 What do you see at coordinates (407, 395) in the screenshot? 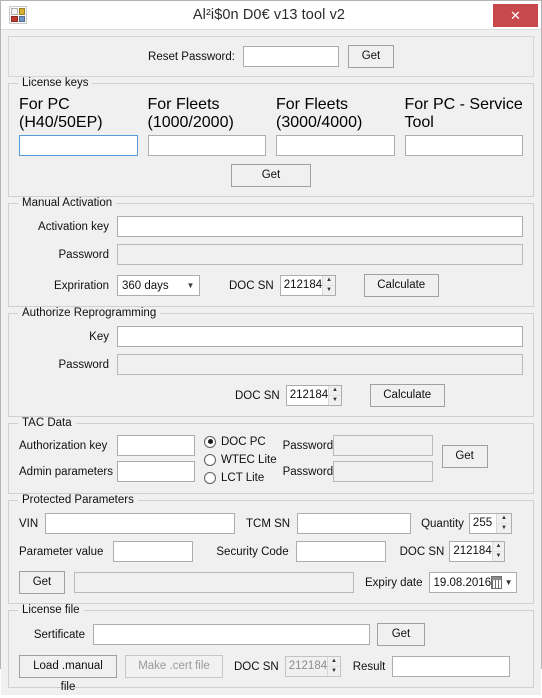
I see `authorize-calculate-button: Calculate` at bounding box center [407, 395].